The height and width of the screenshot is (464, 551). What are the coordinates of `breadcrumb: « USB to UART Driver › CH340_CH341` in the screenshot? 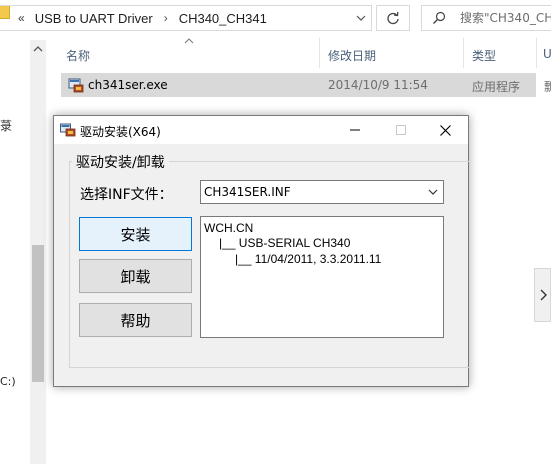 It's located at (142, 18).